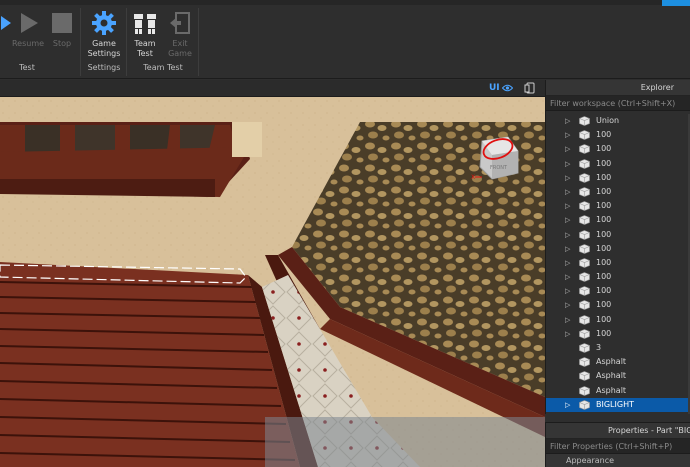  I want to click on team-test-group-label: Team Test, so click(163, 67).